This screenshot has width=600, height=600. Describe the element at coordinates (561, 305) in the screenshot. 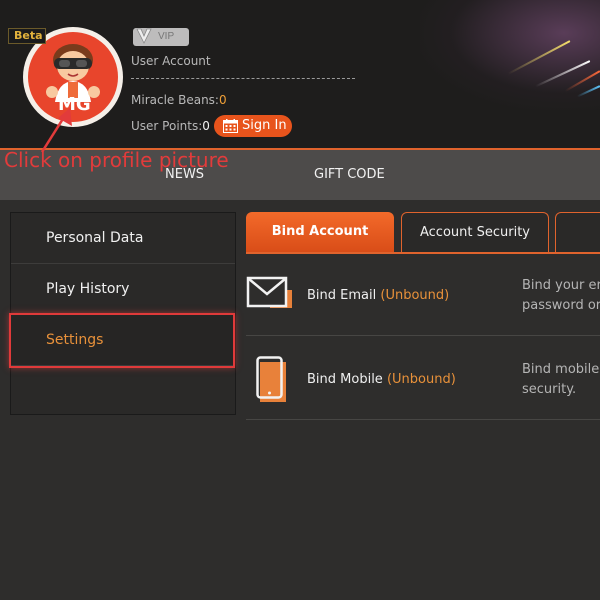

I see `desc-line: password or` at that location.